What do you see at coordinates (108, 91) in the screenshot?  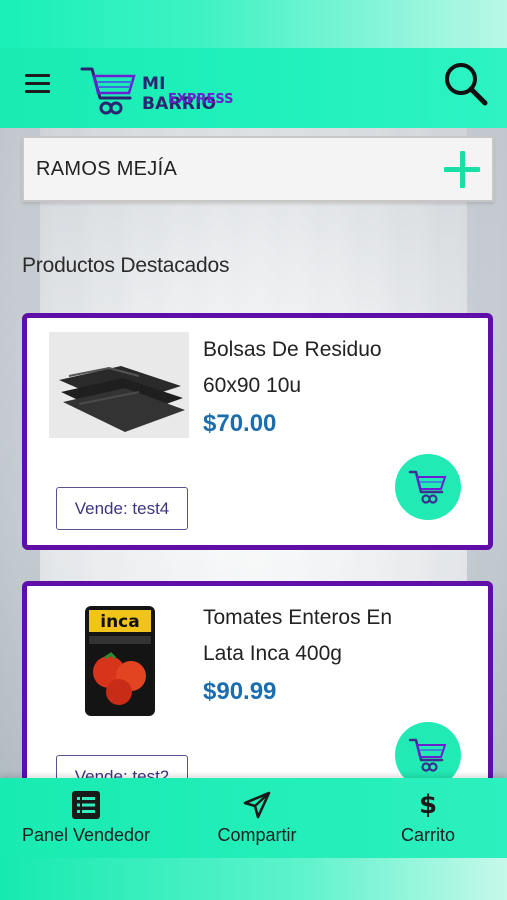 I see `logo-cart-icon` at bounding box center [108, 91].